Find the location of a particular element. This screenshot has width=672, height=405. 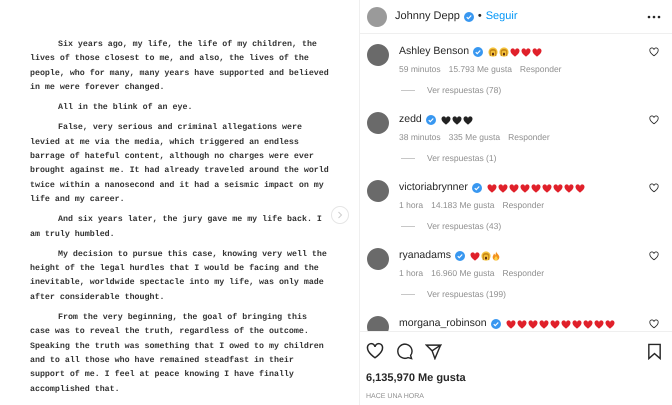

comment-likes: 14.183 Me gusta is located at coordinates (462, 205).